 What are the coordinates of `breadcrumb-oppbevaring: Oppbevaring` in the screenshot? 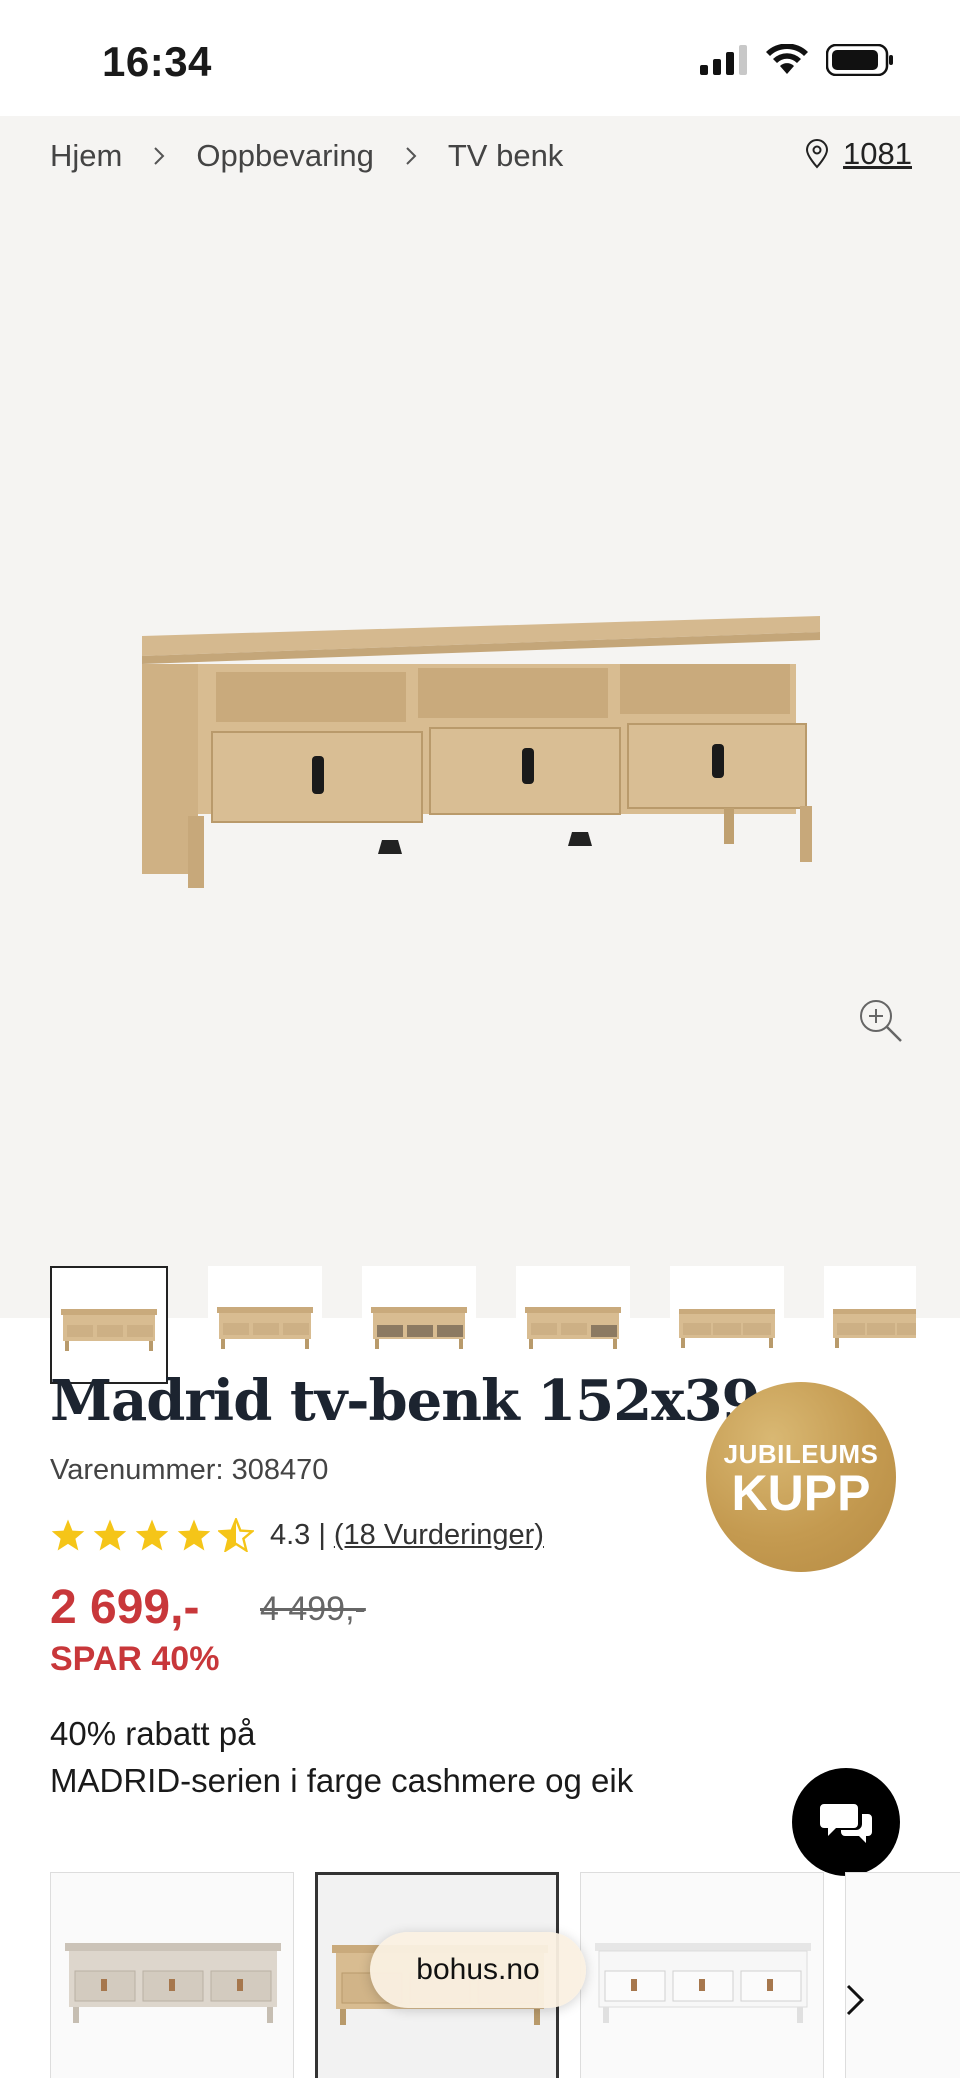 It's located at (285, 156).